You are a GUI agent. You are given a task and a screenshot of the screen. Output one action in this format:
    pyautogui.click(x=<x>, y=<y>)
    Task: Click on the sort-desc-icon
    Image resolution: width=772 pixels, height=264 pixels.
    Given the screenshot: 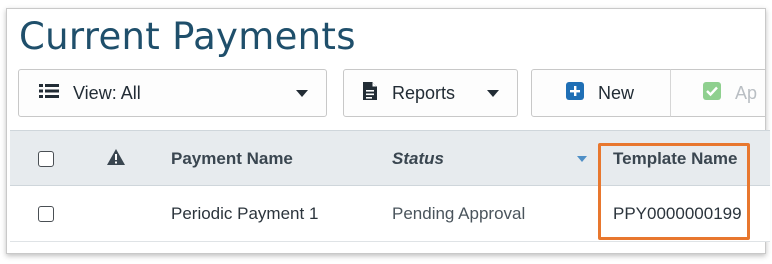 What is the action you would take?
    pyautogui.click(x=582, y=159)
    